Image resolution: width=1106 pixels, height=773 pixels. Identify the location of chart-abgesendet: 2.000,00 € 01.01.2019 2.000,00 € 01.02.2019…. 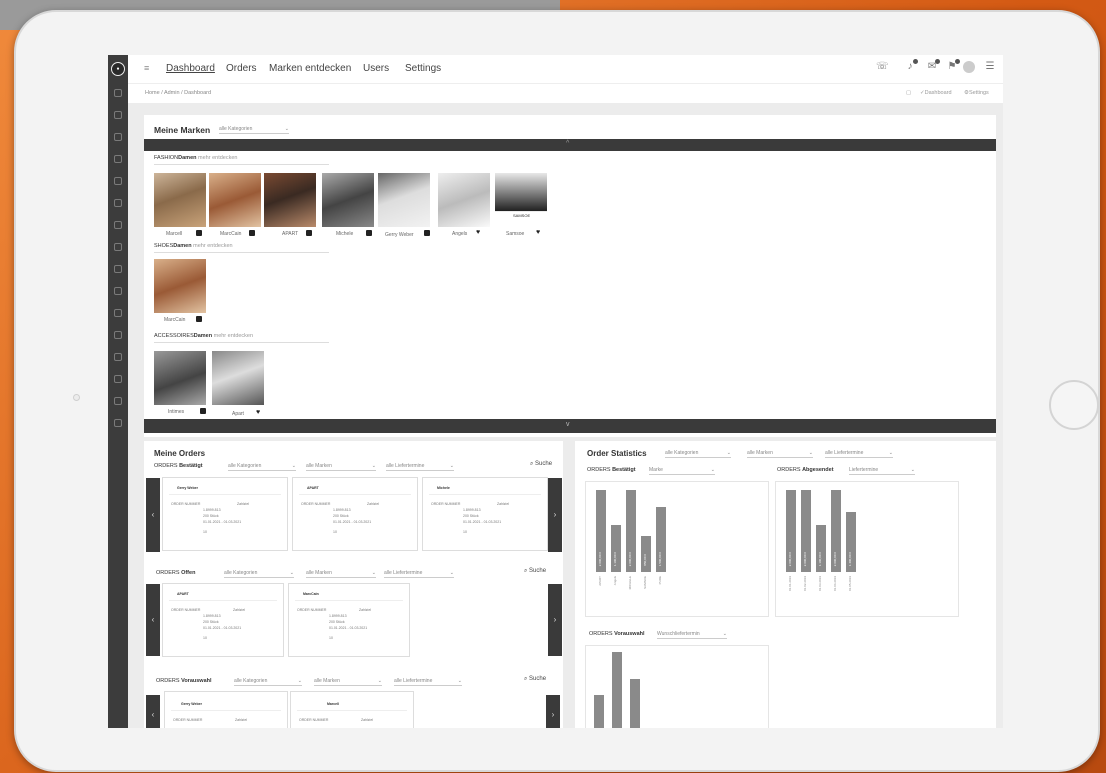
(867, 549).